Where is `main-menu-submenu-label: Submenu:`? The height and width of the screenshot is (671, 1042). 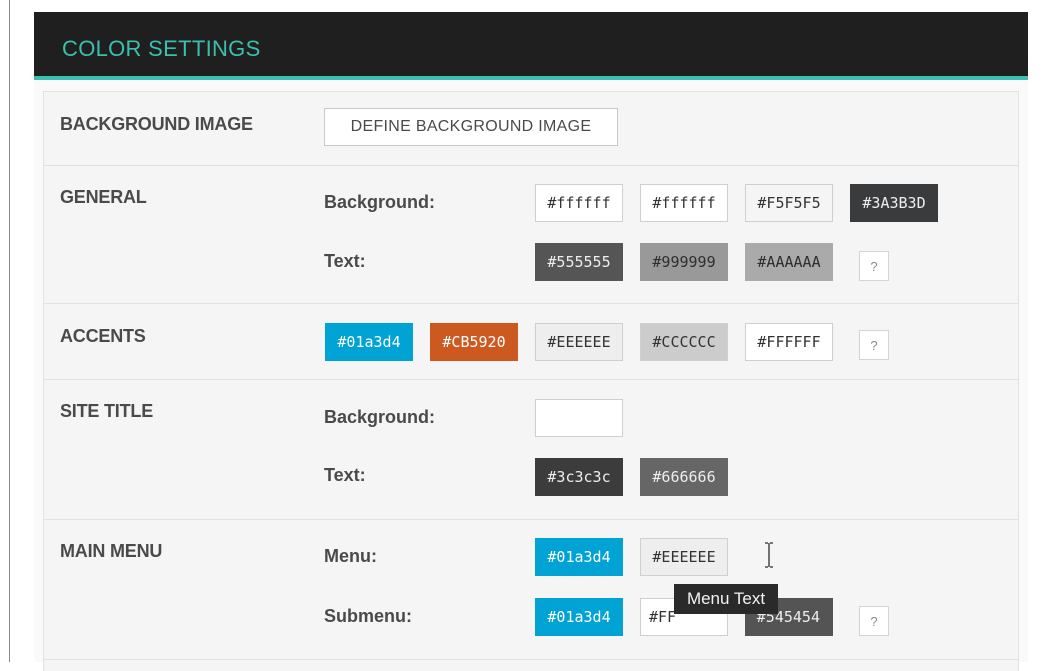 main-menu-submenu-label: Submenu: is located at coordinates (368, 616).